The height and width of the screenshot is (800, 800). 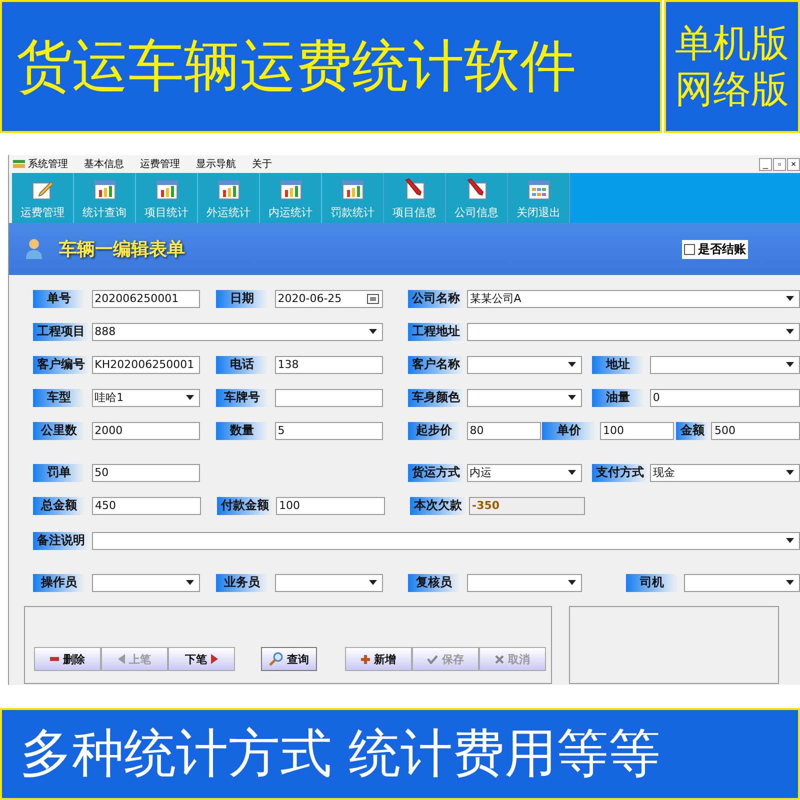 What do you see at coordinates (693, 431) in the screenshot?
I see `field-label: 金额` at bounding box center [693, 431].